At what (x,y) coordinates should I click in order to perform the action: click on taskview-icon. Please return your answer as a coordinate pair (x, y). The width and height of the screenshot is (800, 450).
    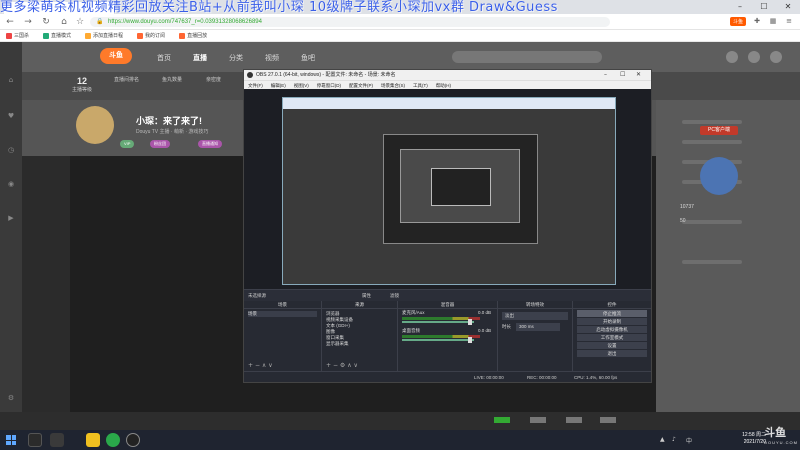
    Looking at the image, I should click on (35, 440).